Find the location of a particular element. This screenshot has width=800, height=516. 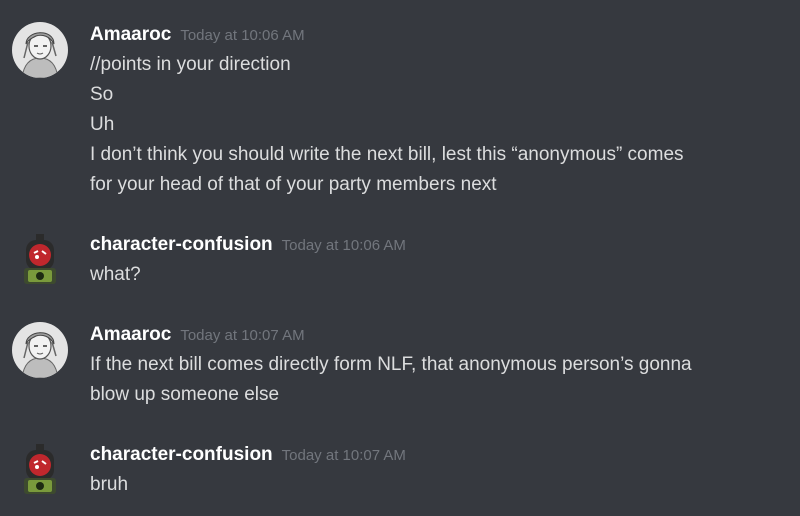

message-header: character-confusion Today at 10:07 AM is located at coordinates (248, 455).